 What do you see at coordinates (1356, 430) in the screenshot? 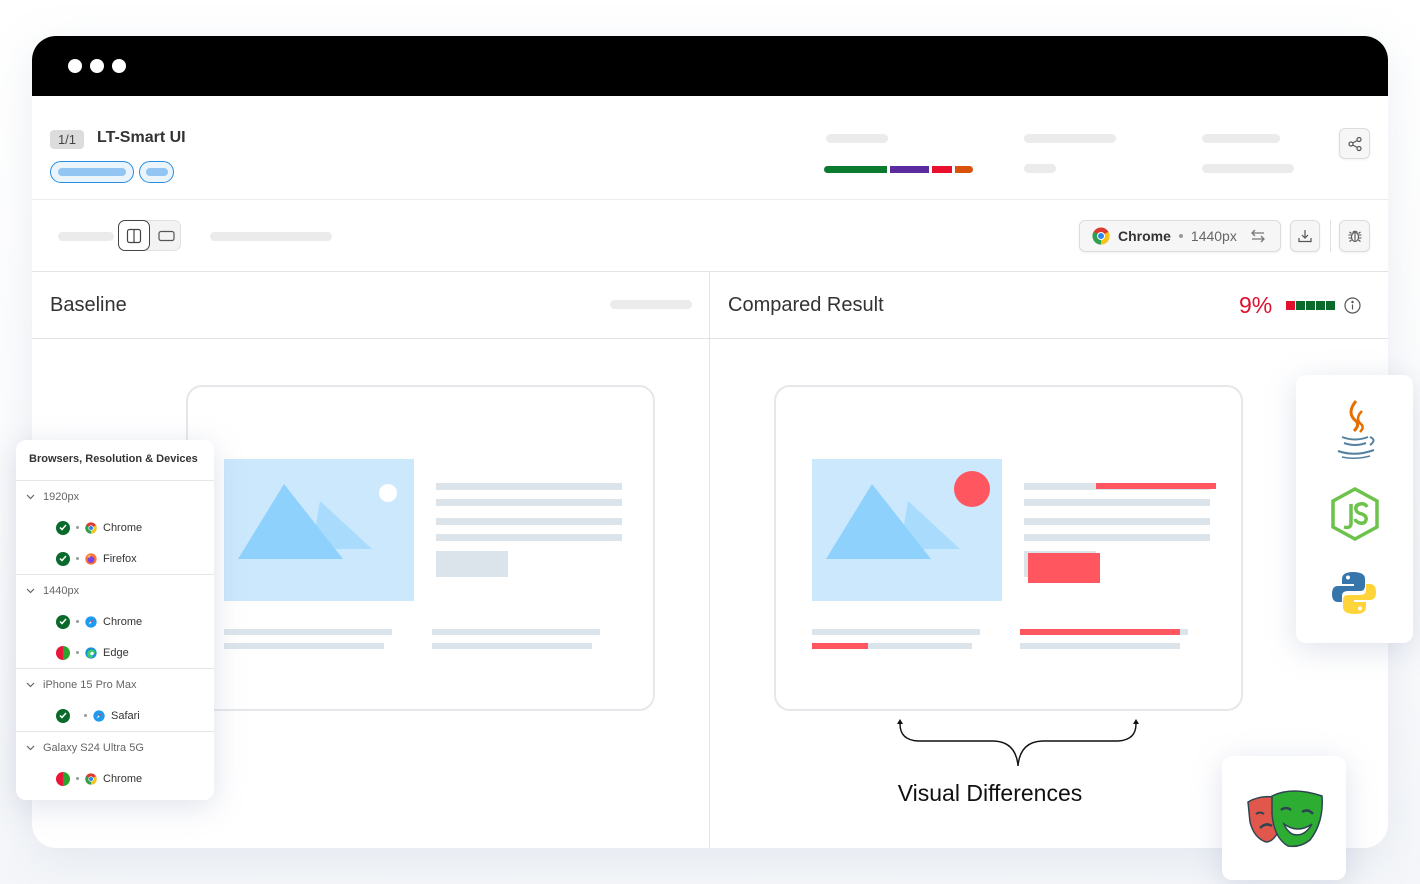
I see `java-icon` at bounding box center [1356, 430].